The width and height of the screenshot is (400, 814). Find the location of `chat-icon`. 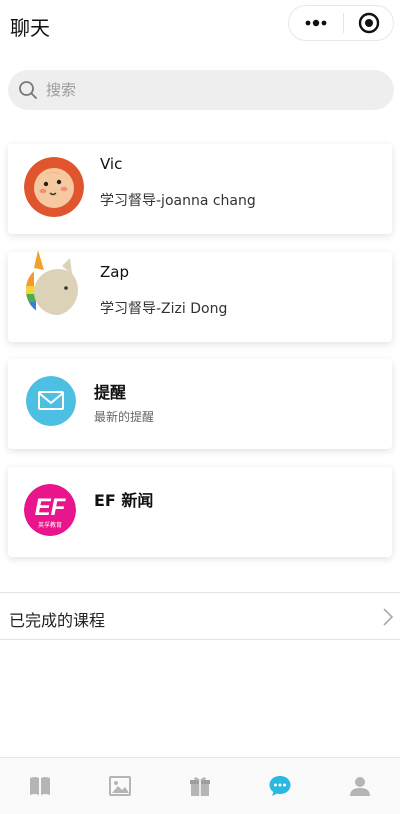

chat-icon is located at coordinates (280, 786).